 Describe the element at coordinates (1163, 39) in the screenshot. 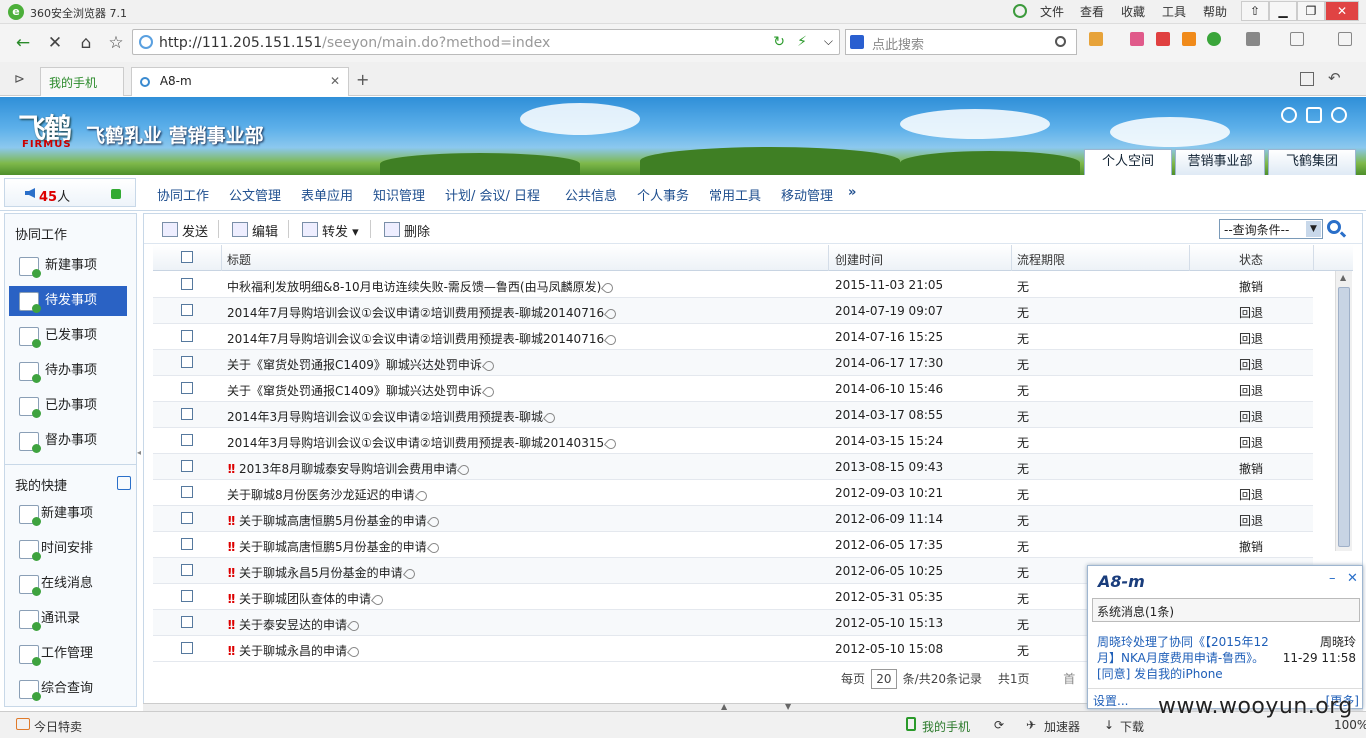

I see `gift-icon` at that location.